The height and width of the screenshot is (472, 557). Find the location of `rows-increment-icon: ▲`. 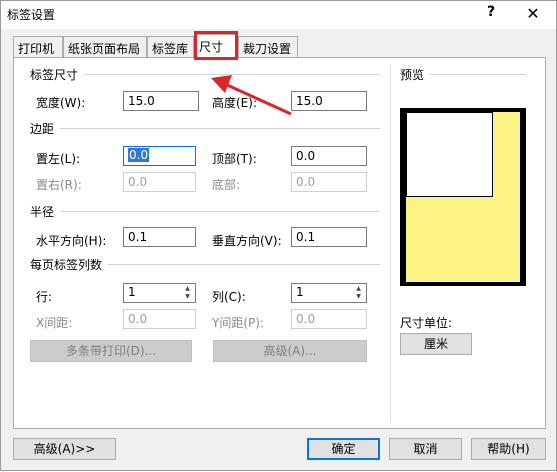

rows-increment-icon: ▲ is located at coordinates (187, 289).